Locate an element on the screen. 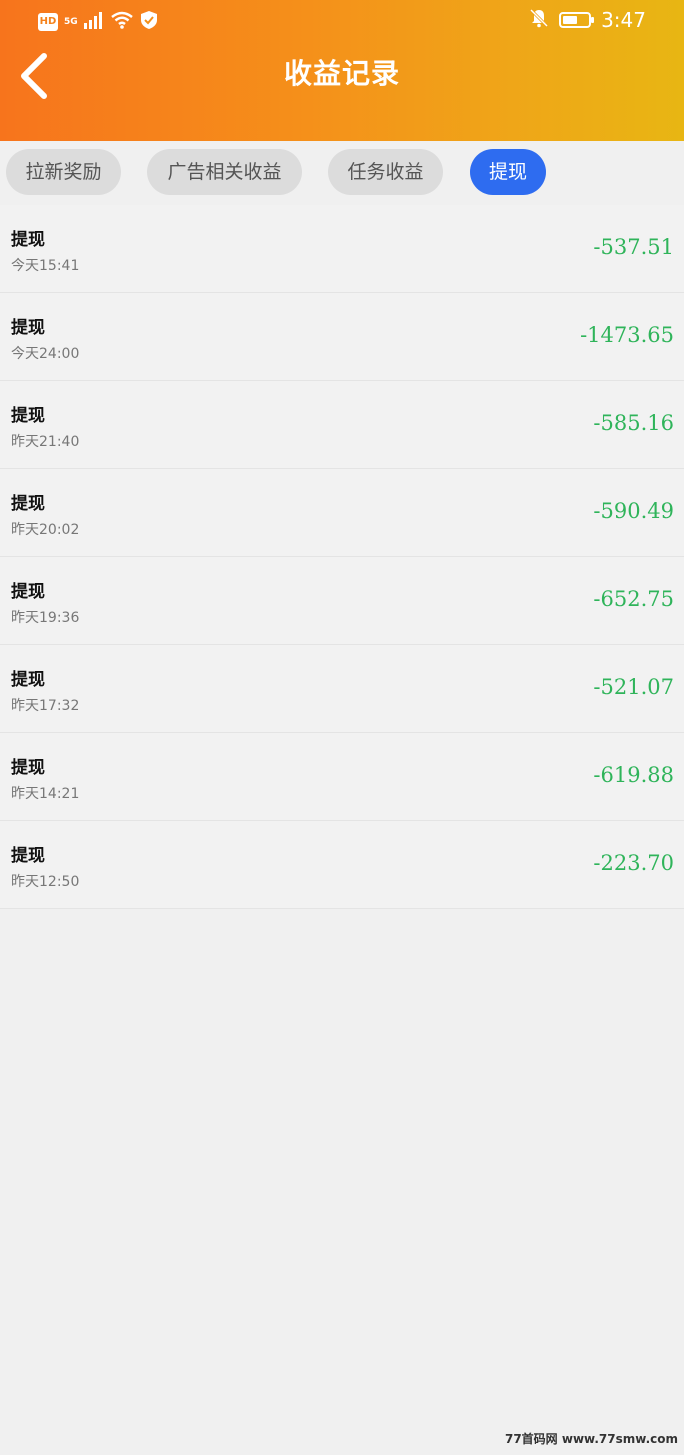  record-time: 昨天14:21 is located at coordinates (45, 794).